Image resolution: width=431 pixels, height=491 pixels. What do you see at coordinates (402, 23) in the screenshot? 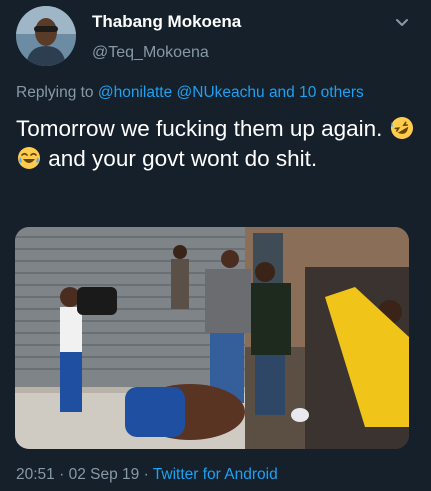
I see `chevron-down-icon` at bounding box center [402, 23].